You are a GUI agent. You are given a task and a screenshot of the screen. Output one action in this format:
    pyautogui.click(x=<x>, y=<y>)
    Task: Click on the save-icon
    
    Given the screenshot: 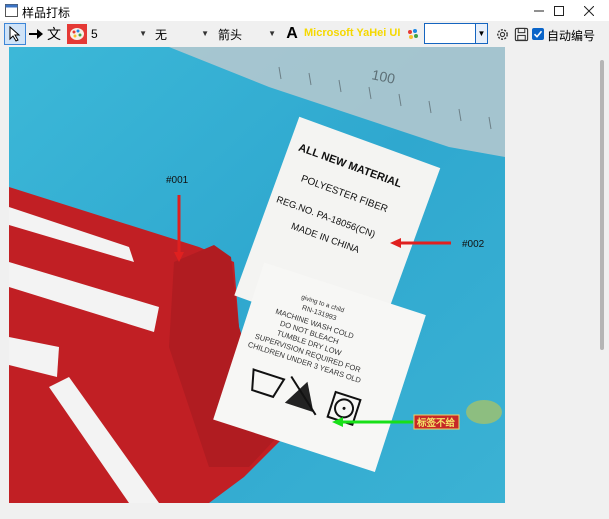 What is the action you would take?
    pyautogui.click(x=521, y=34)
    